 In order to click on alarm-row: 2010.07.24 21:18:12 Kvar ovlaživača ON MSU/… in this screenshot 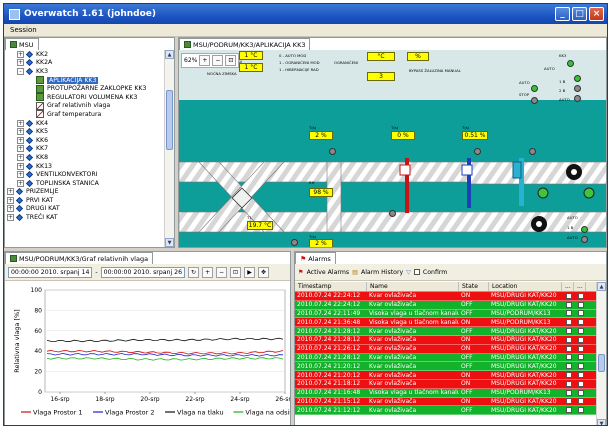, I will do `click(446, 384)`.